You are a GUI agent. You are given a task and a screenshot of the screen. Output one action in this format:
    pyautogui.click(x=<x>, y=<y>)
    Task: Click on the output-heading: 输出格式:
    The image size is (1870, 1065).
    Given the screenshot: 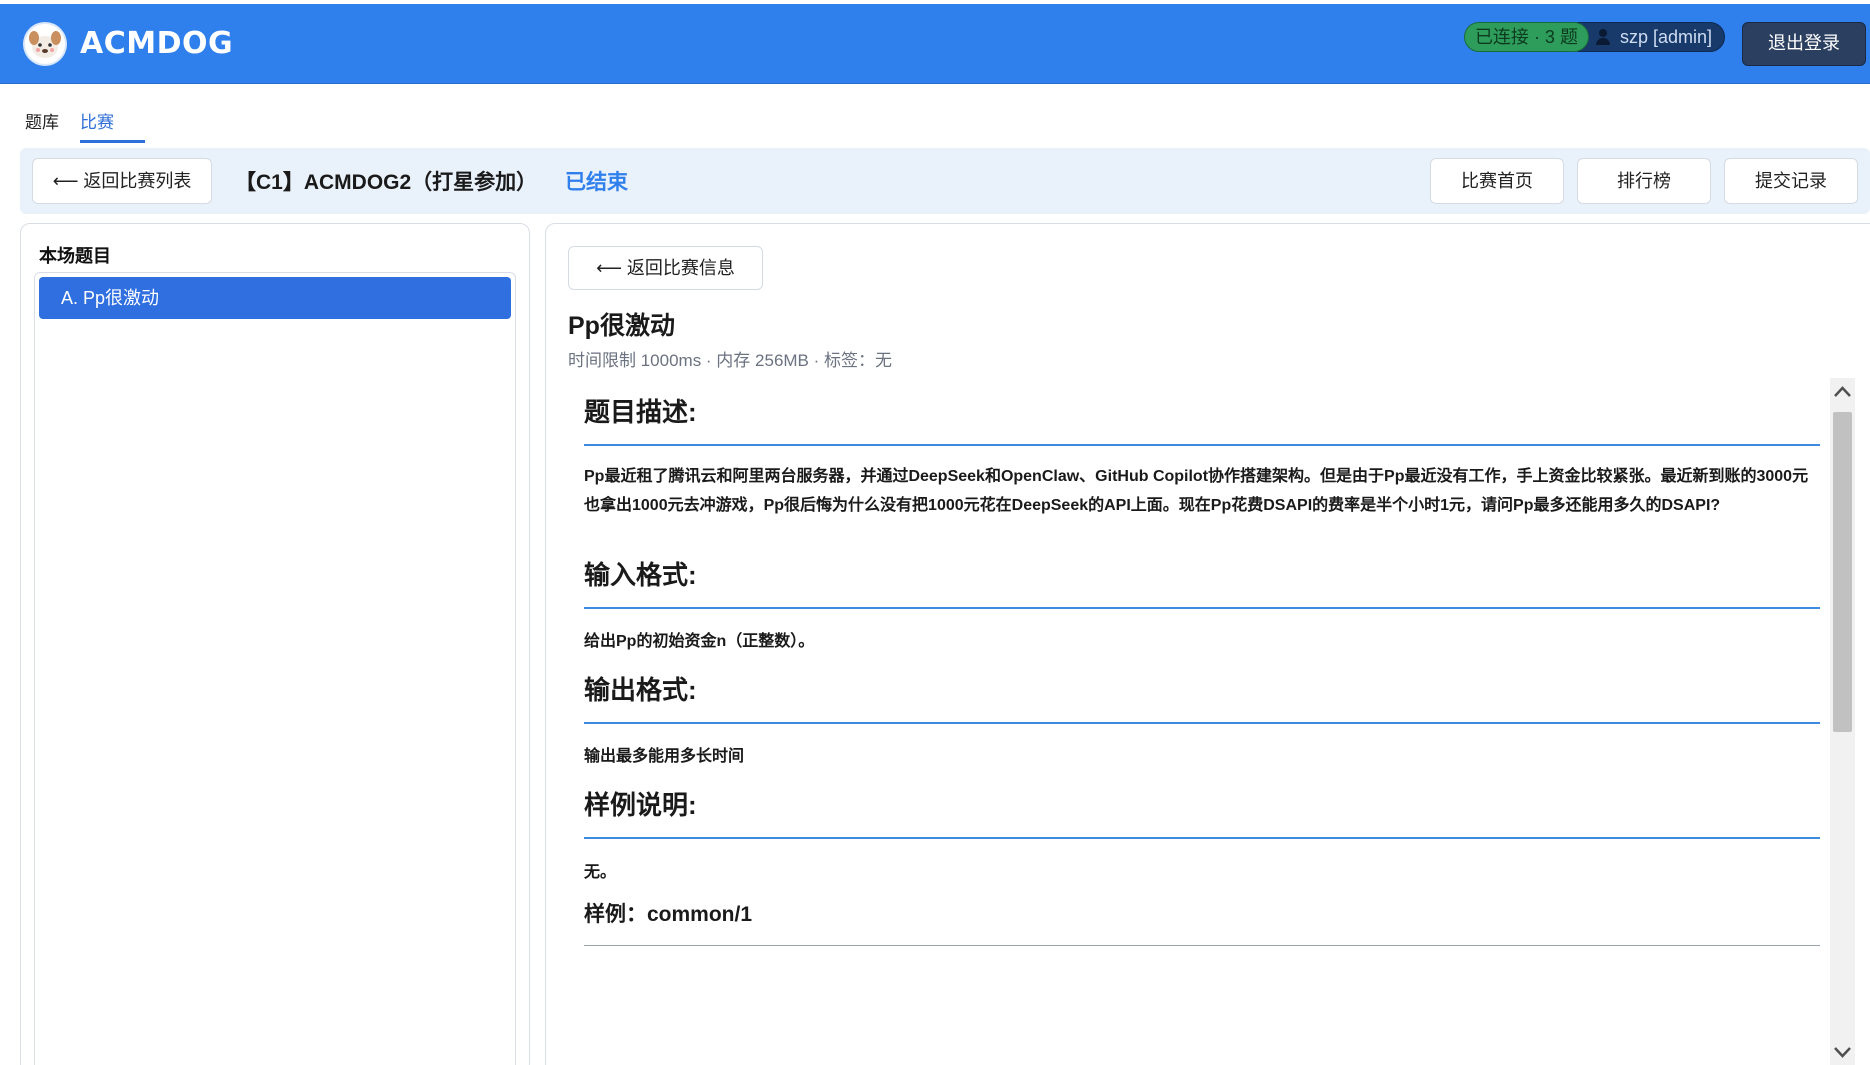 What is the action you would take?
    pyautogui.click(x=640, y=690)
    